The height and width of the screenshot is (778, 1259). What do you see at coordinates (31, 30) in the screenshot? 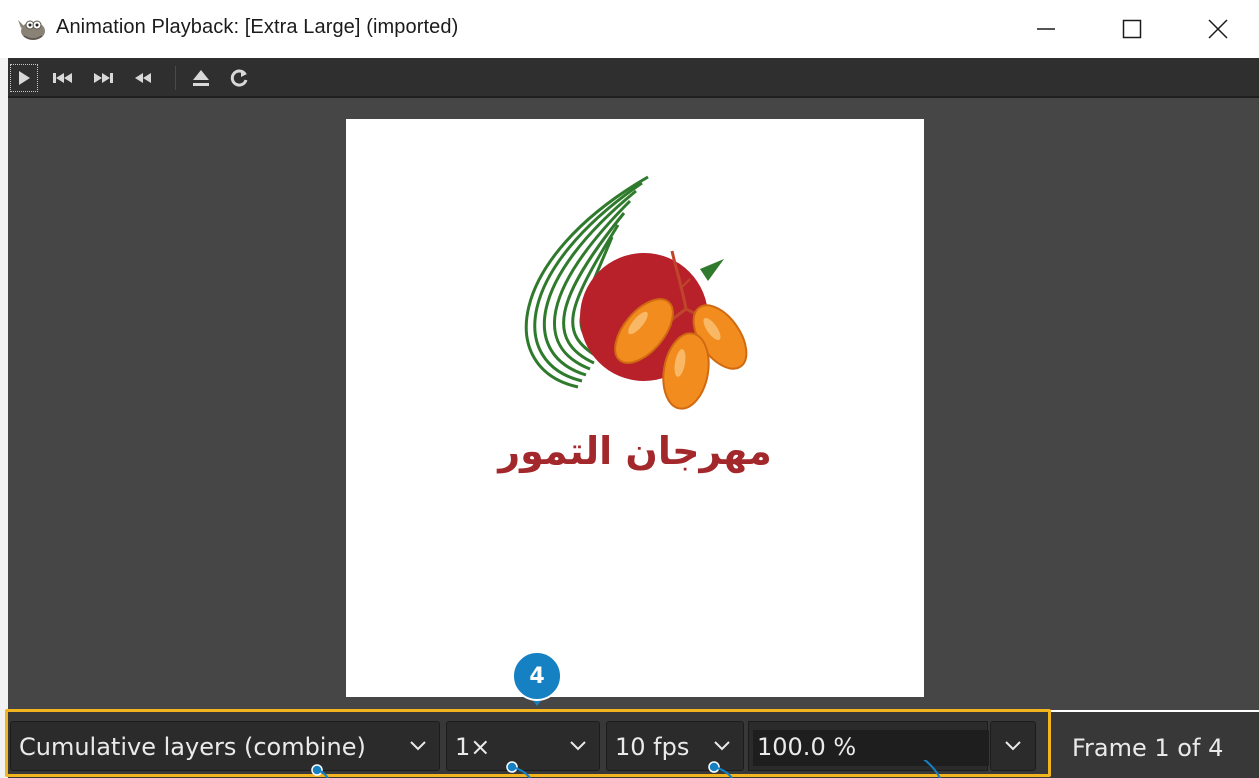
I see `gimp-app-icon` at bounding box center [31, 30].